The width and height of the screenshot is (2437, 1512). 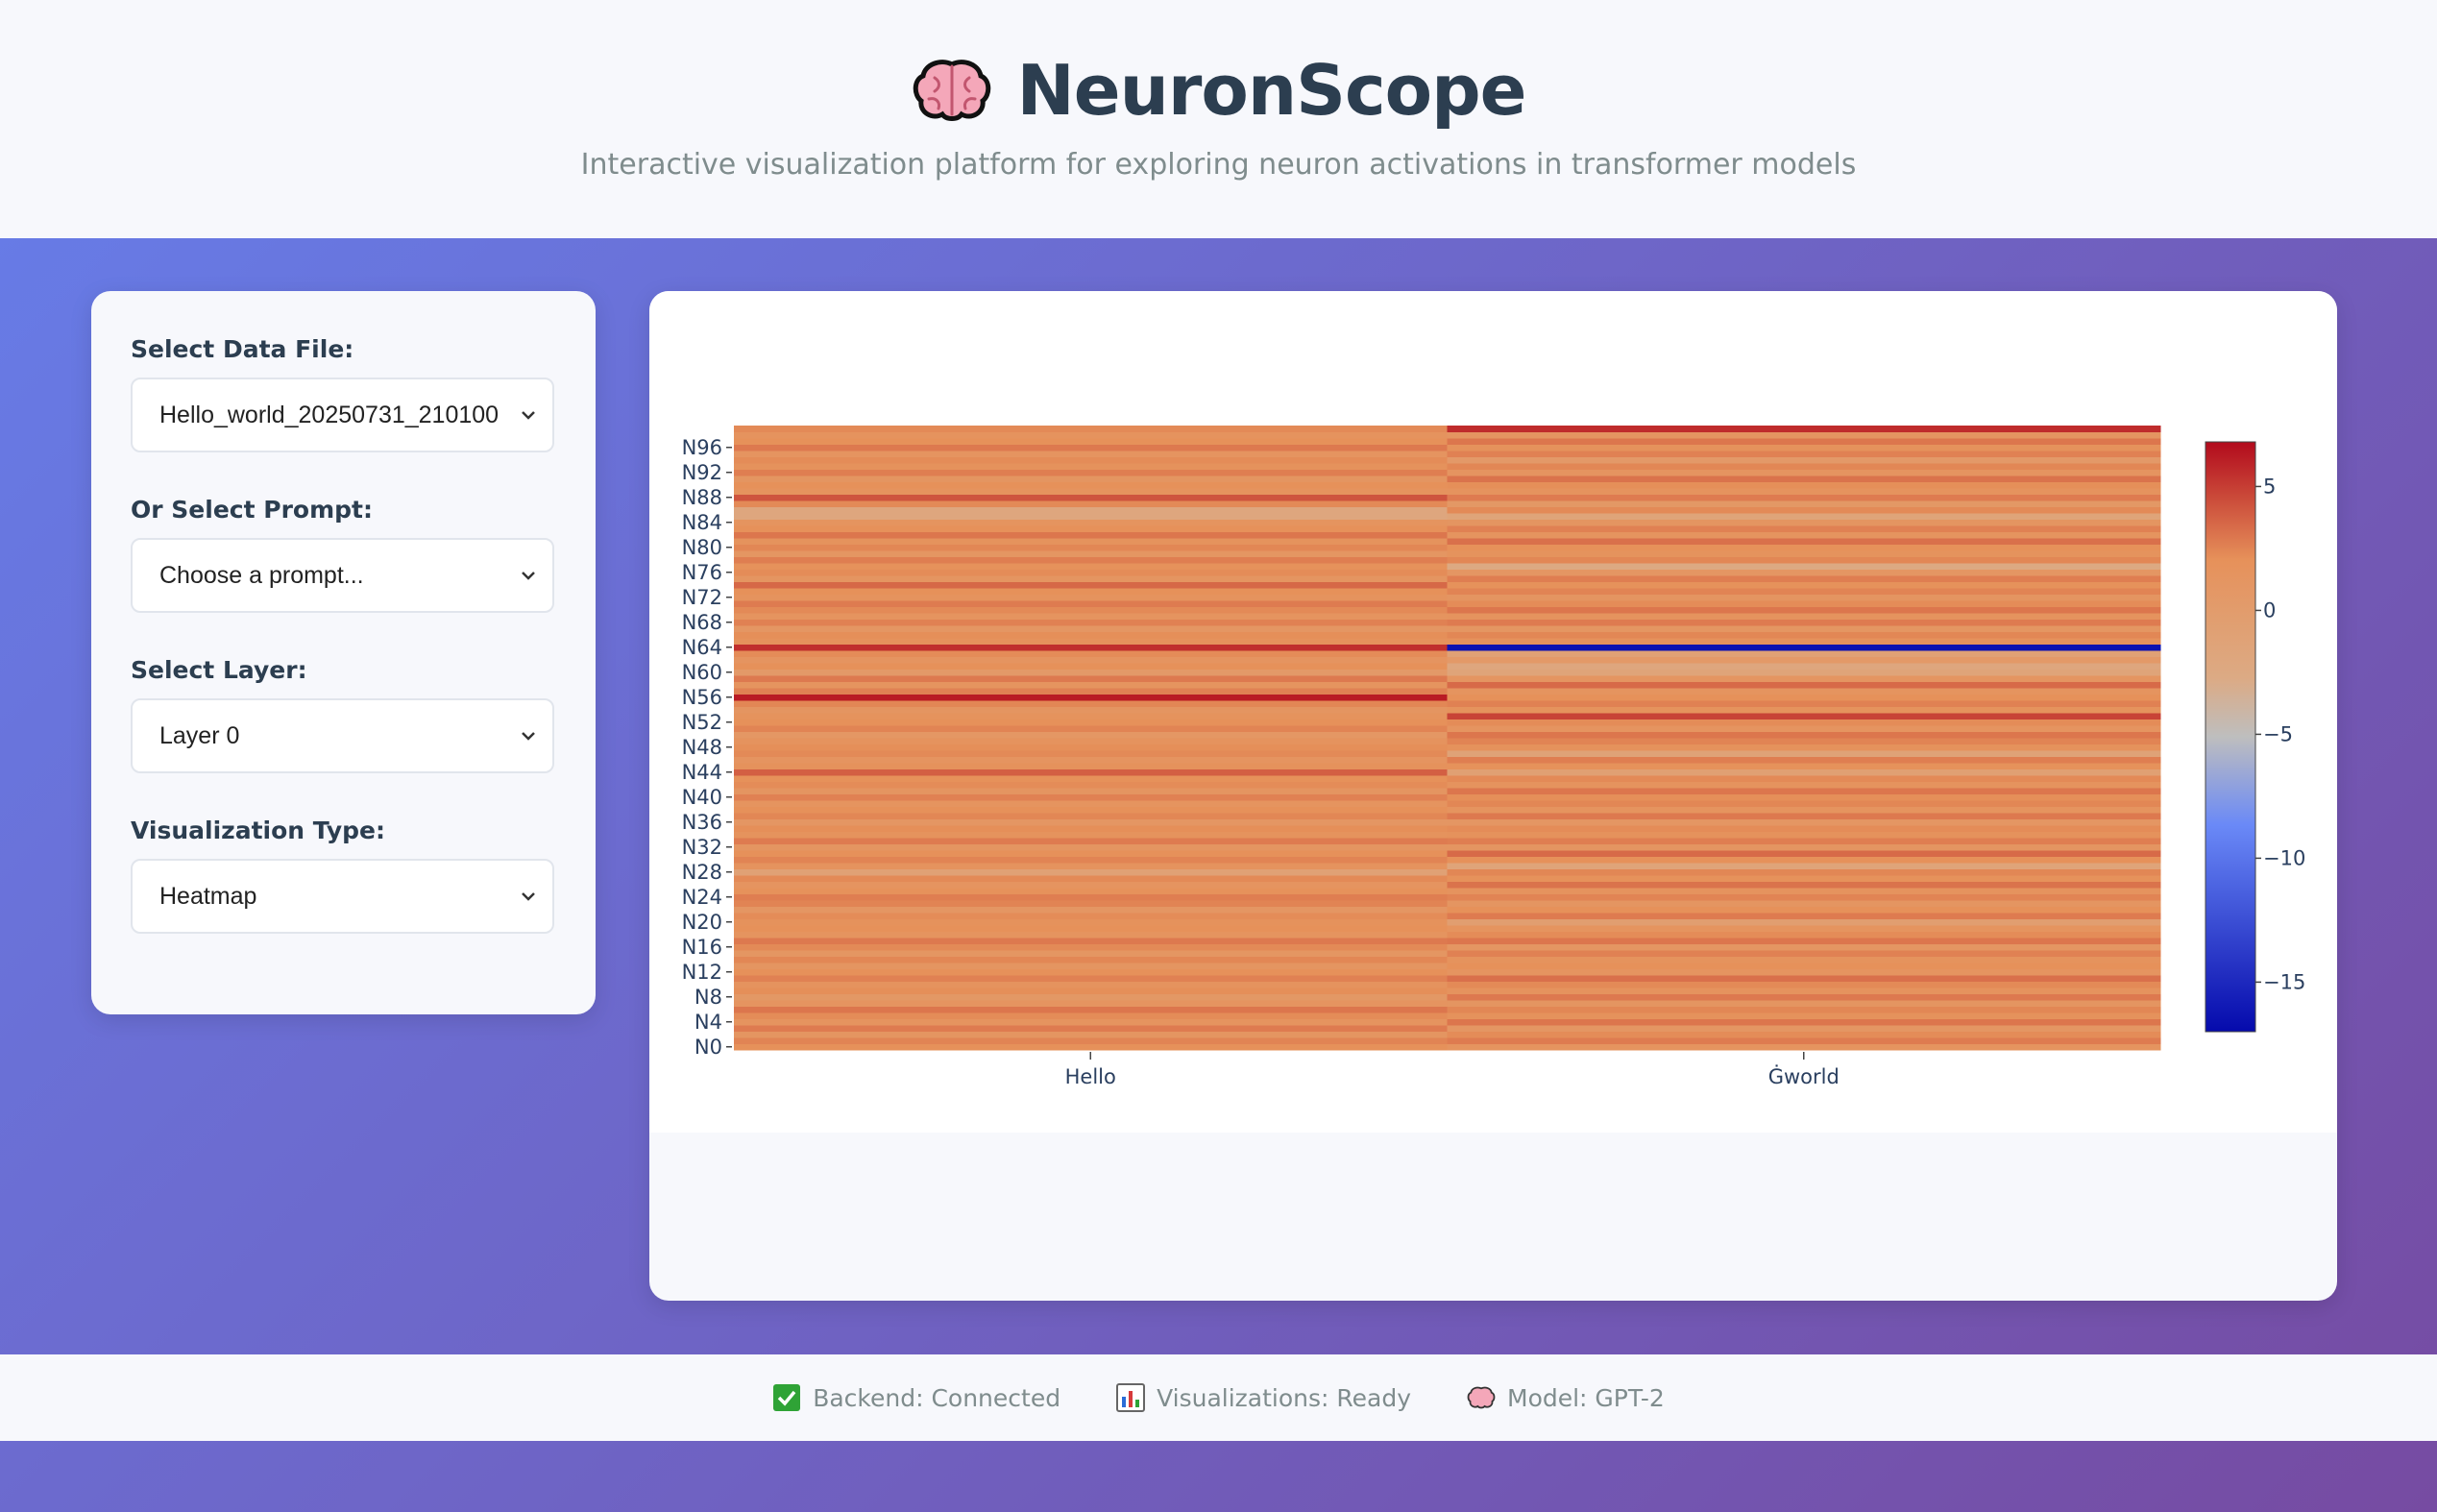 What do you see at coordinates (708, 1047) in the screenshot?
I see `y-tick-label: N0` at bounding box center [708, 1047].